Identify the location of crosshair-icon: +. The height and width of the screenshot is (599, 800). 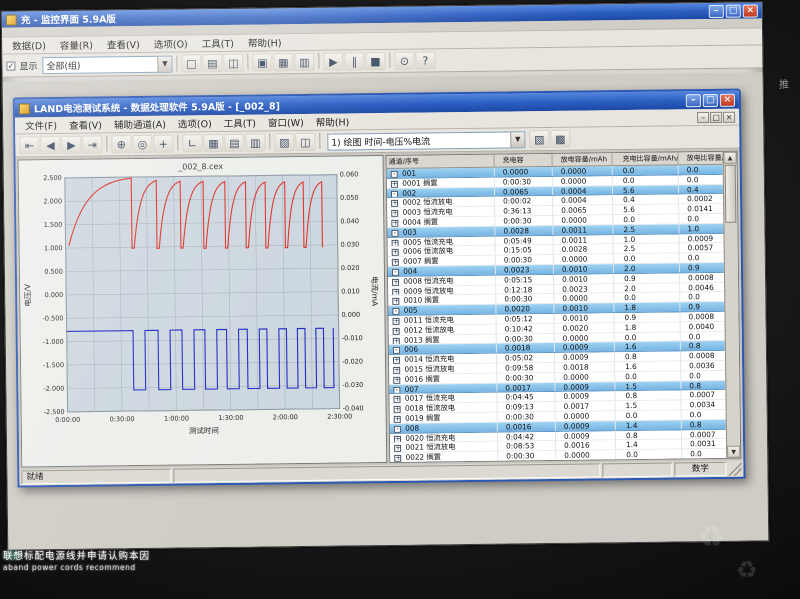
(163, 143).